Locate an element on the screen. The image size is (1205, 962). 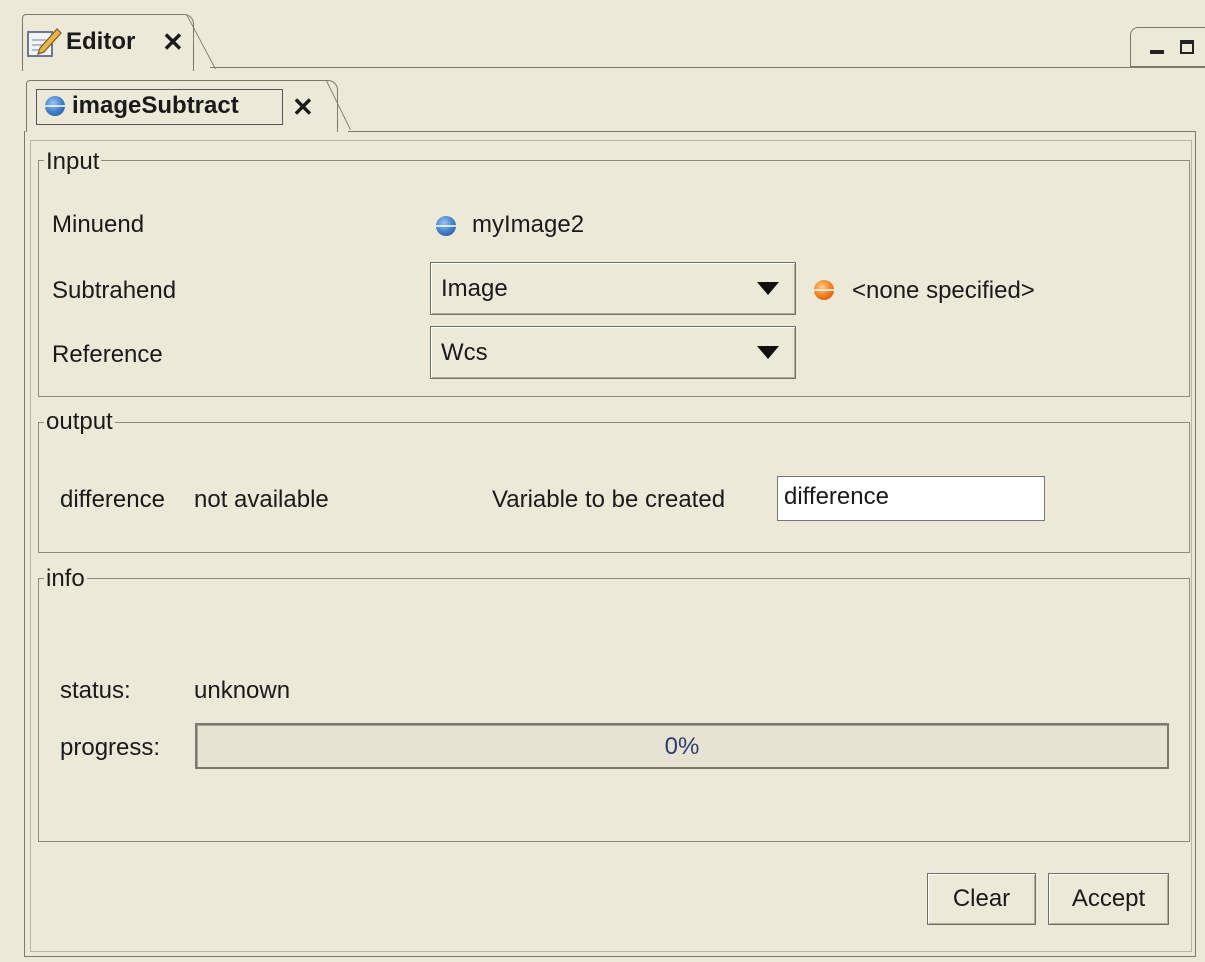
difference-label: difference is located at coordinates (112, 499).